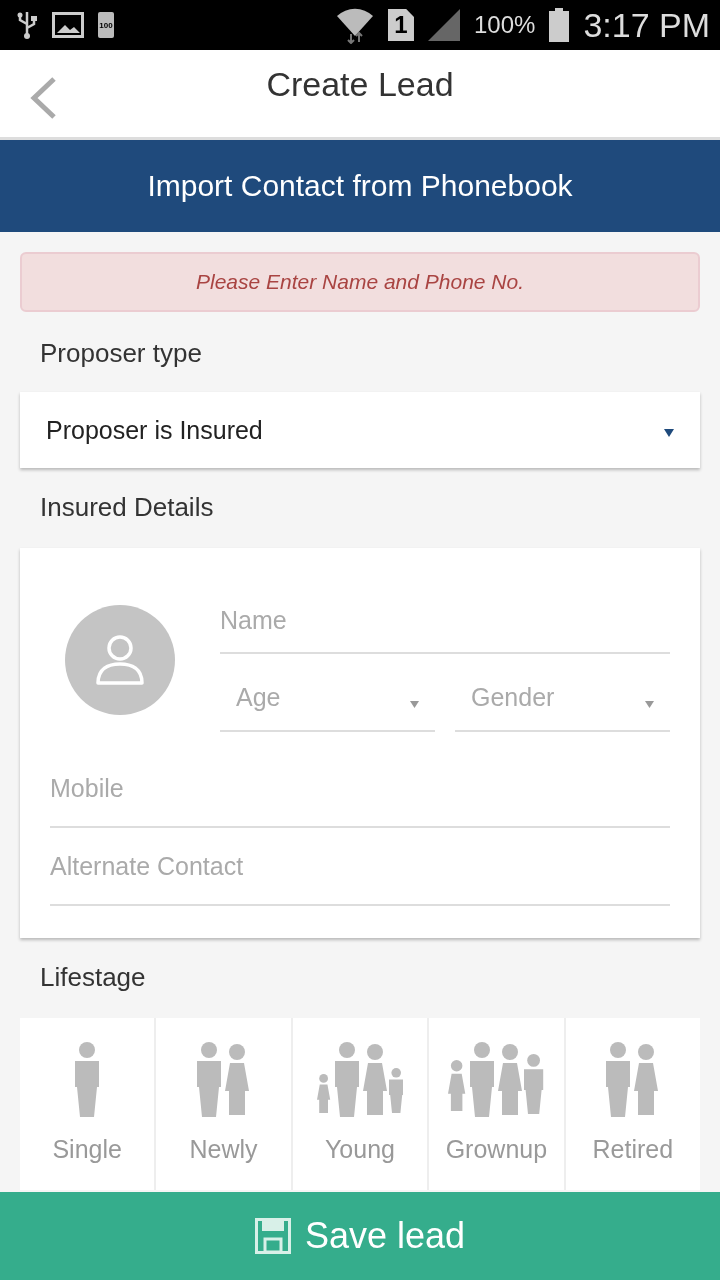  What do you see at coordinates (327, 698) in the screenshot?
I see `age-dropdown: Age` at bounding box center [327, 698].